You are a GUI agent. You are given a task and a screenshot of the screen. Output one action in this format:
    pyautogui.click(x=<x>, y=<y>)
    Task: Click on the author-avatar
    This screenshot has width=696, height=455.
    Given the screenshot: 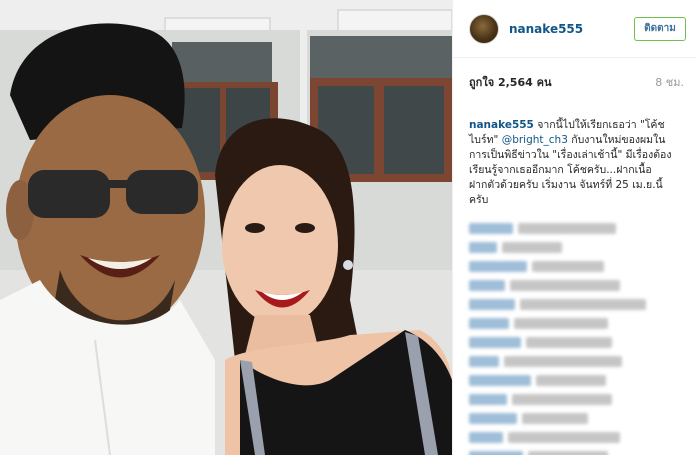 What is the action you would take?
    pyautogui.click(x=484, y=28)
    